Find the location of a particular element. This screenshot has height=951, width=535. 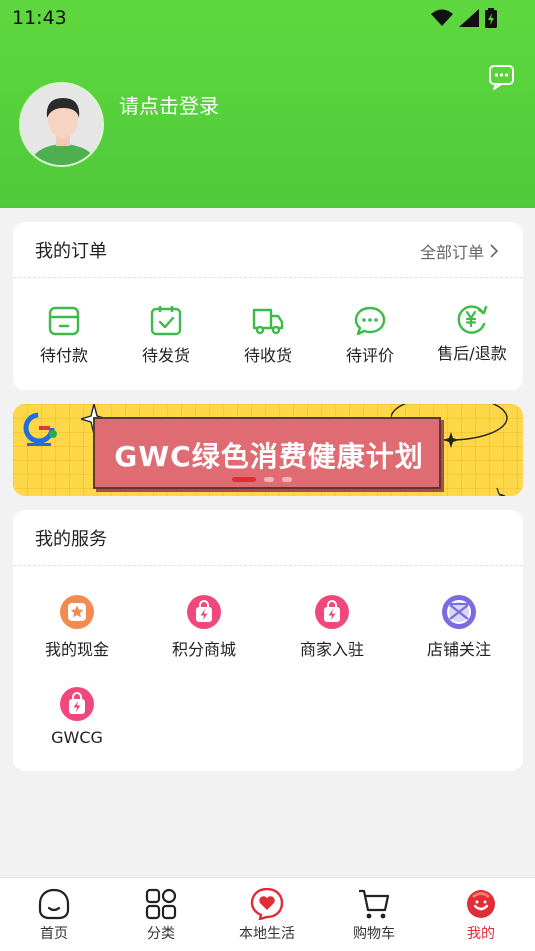

service-label: GWCG is located at coordinates (77, 737).